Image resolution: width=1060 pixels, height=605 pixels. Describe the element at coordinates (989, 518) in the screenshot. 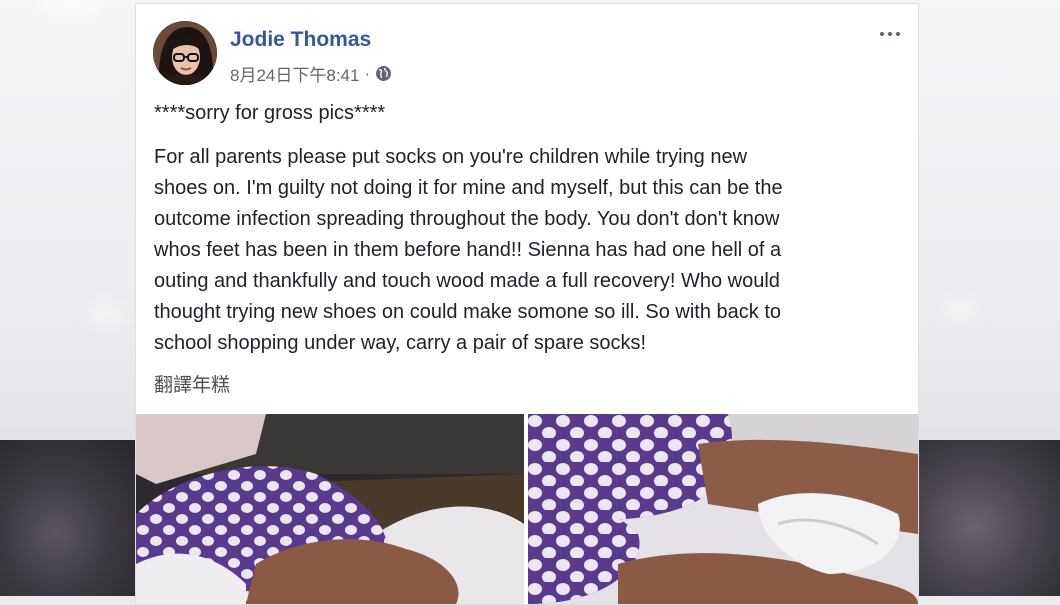

I see `background-right-bottom` at that location.